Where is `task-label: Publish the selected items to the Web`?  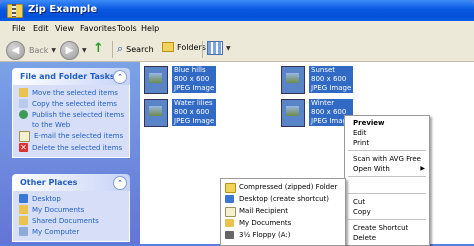
task-label: Publish the selected items to the Web is located at coordinates (78, 120).